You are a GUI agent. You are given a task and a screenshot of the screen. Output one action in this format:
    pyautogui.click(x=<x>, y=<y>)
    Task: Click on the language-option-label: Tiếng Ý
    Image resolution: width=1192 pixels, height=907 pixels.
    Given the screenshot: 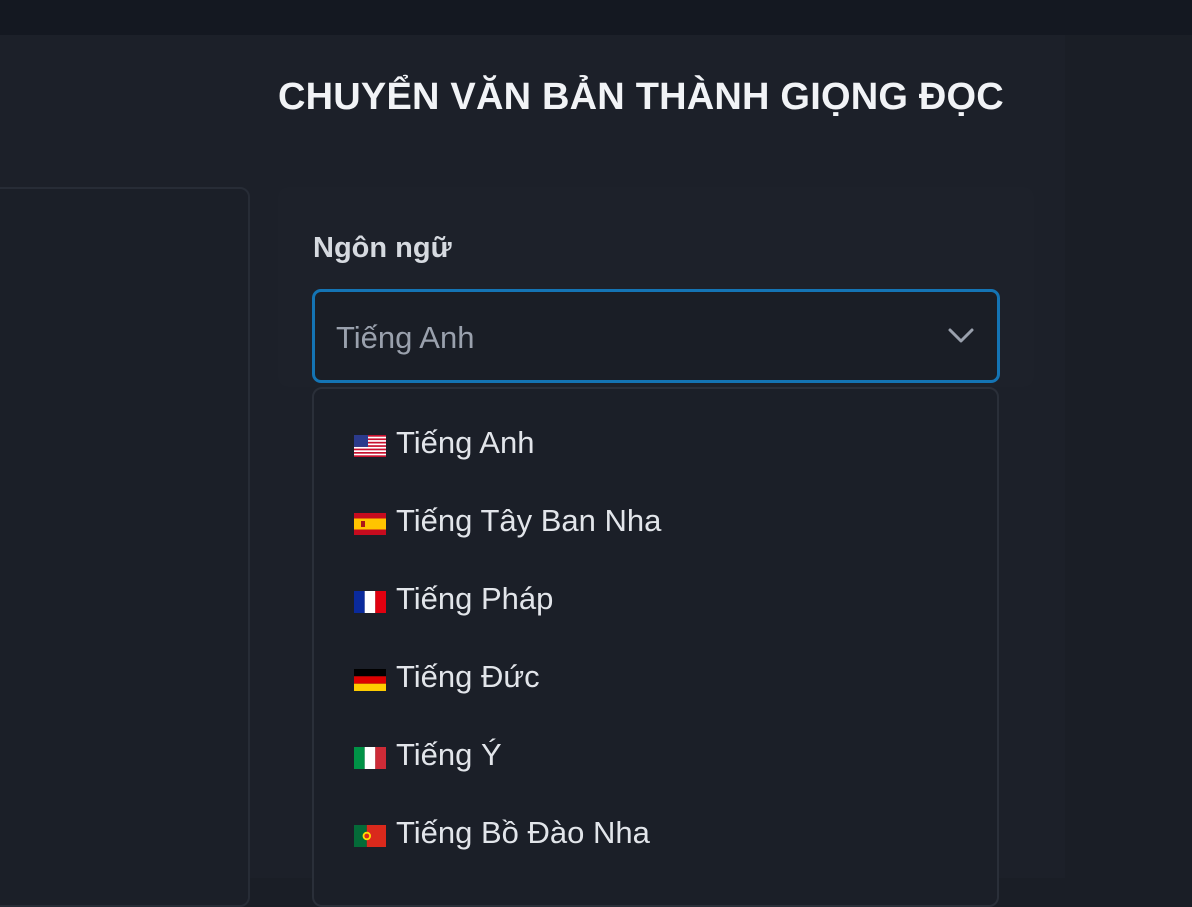 What is the action you would take?
    pyautogui.click(x=449, y=754)
    